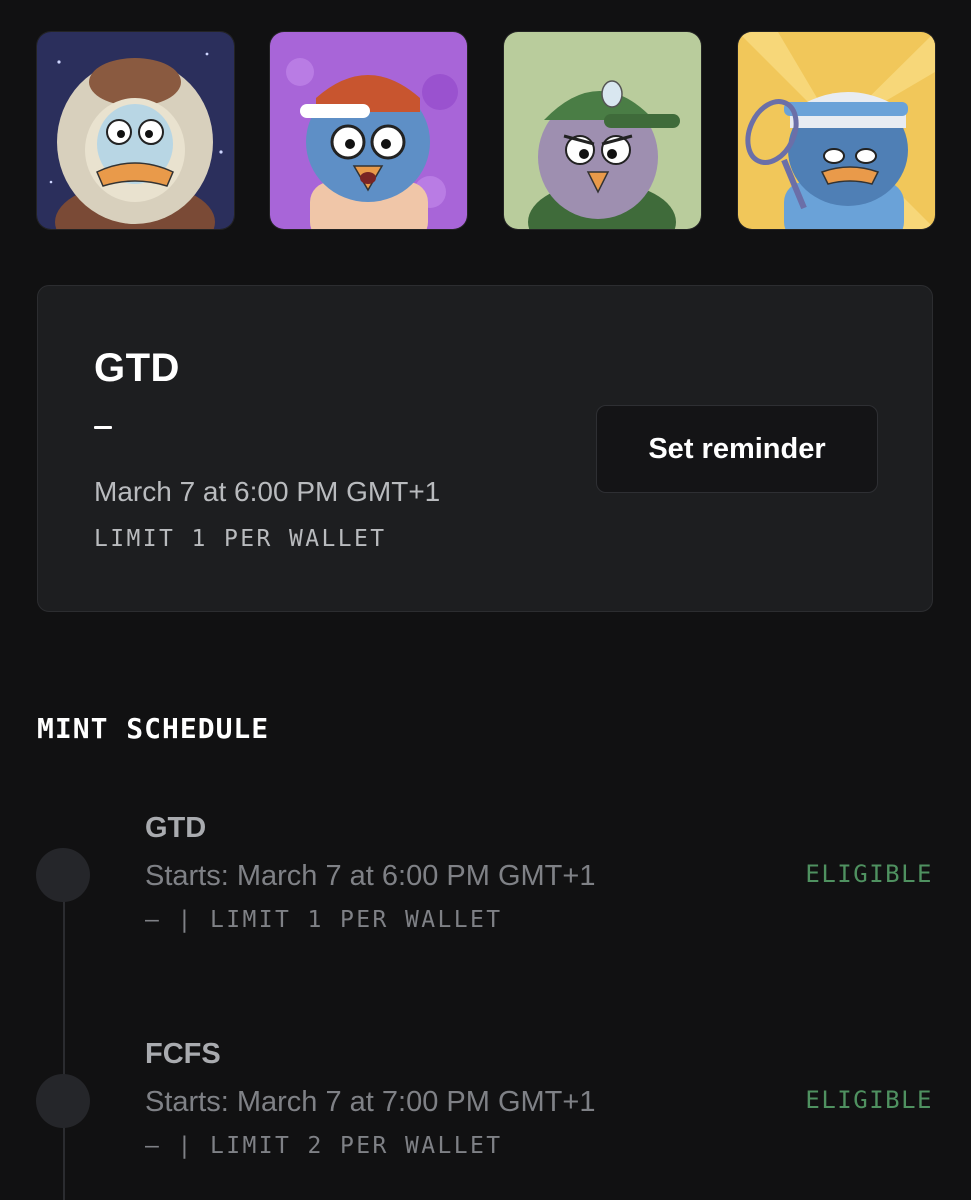 This screenshot has width=971, height=1200. What do you see at coordinates (370, 1102) in the screenshot?
I see `phase-start-time: Starts: March 7 at 7:00 PM GMT+1` at bounding box center [370, 1102].